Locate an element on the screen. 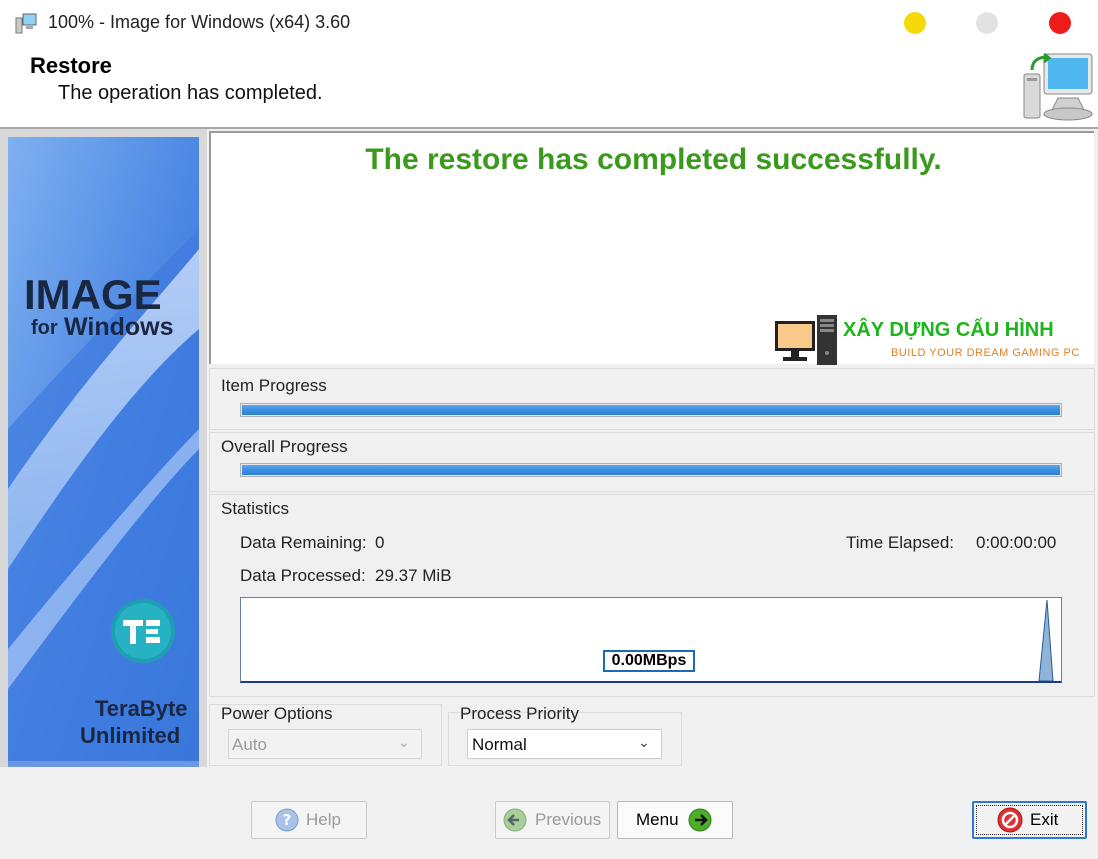 The image size is (1098, 859). overall-progress-bar is located at coordinates (651, 470).